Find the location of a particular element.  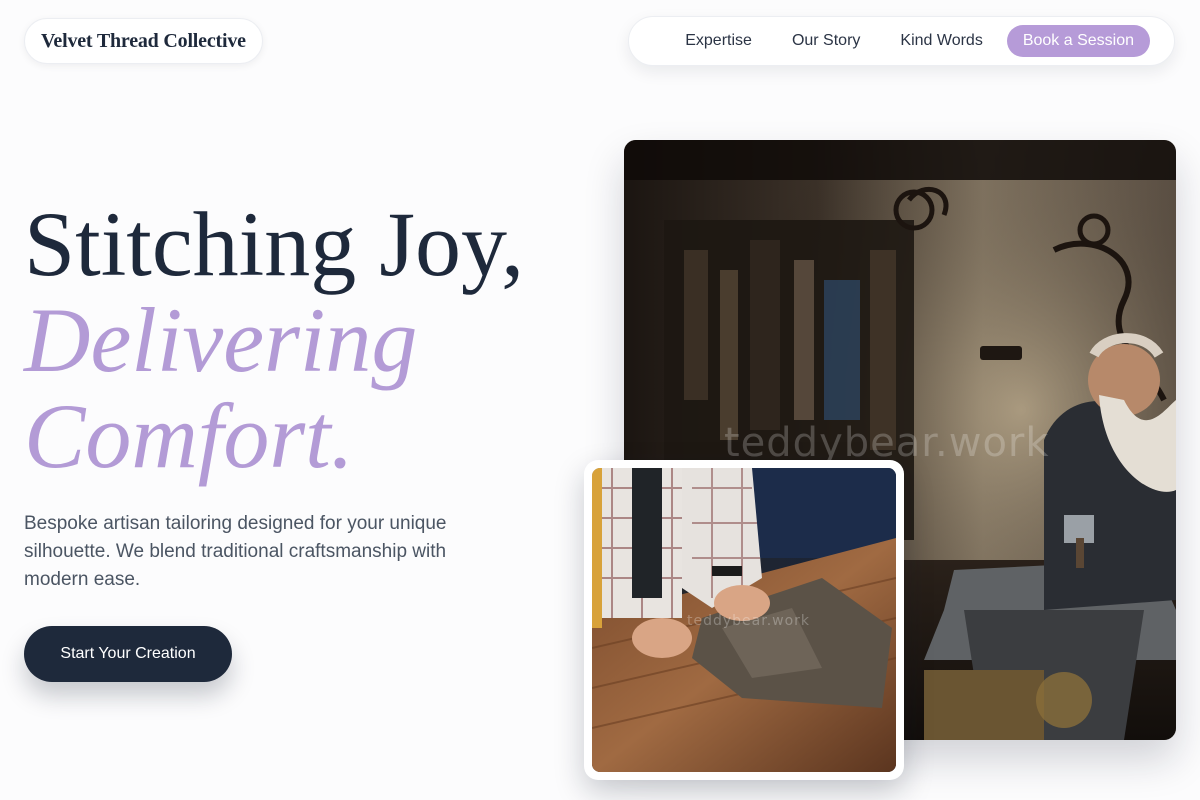

nav-link-our-story: Our Story is located at coordinates (826, 41).